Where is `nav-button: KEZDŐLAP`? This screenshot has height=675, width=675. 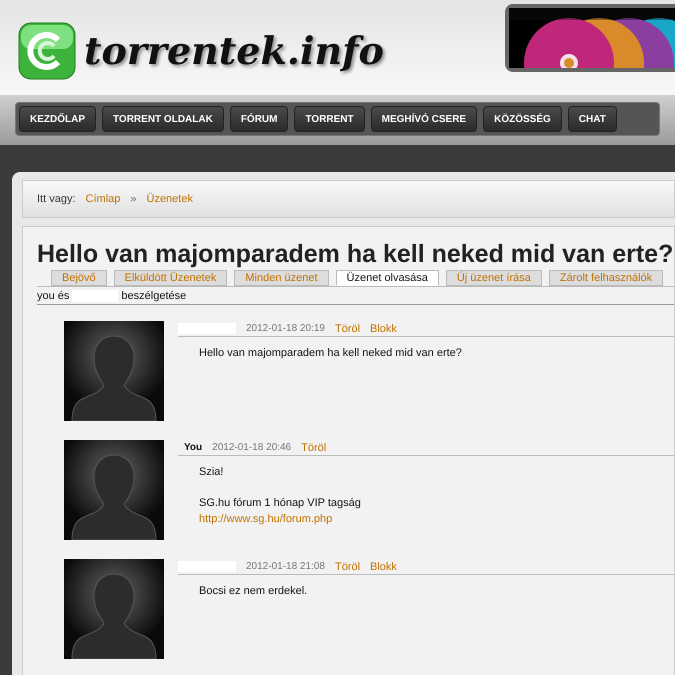
nav-button: KEZDŐLAP is located at coordinates (57, 119).